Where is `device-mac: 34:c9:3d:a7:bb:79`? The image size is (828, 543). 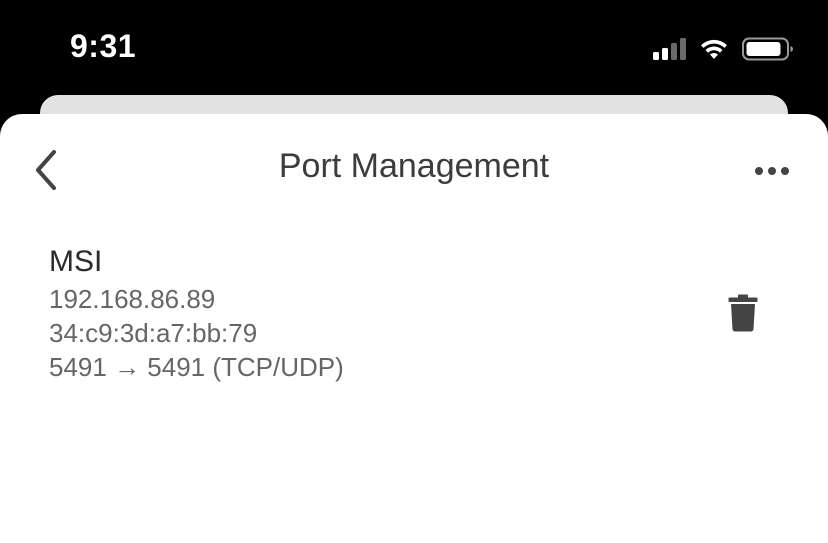 device-mac: 34:c9:3d:a7:bb:79 is located at coordinates (153, 333).